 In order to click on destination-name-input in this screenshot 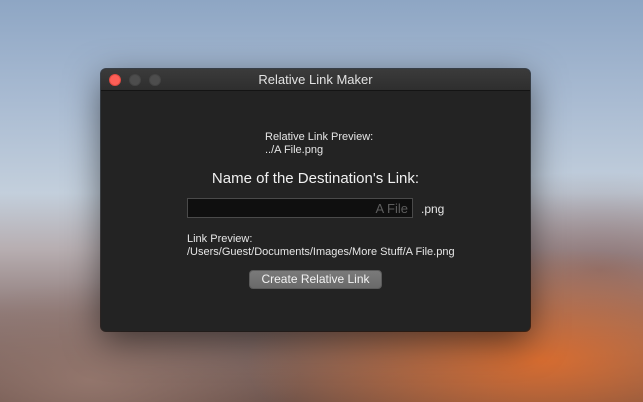, I will do `click(300, 208)`.